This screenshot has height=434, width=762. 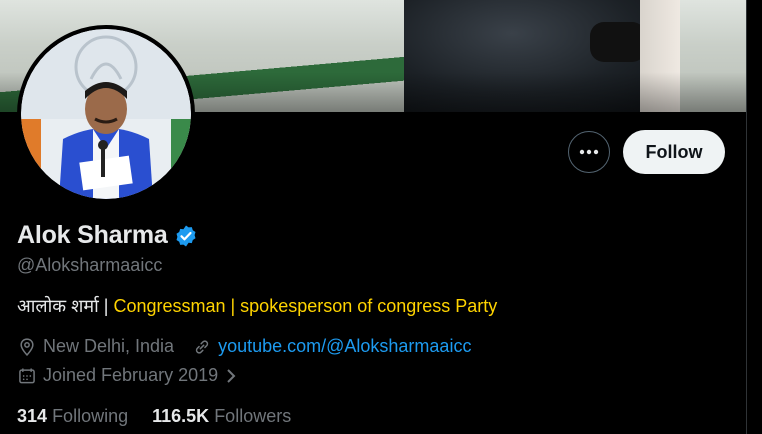 I want to click on joined-item: Joined February 2019, so click(x=127, y=375).